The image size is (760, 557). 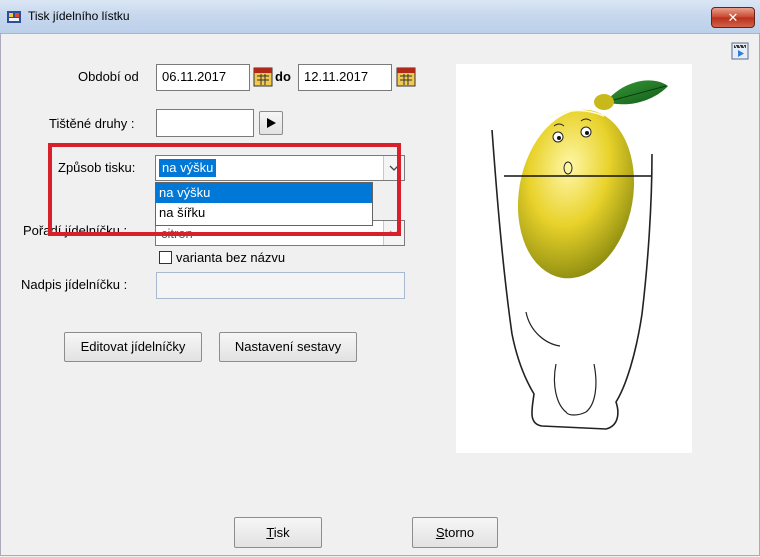 I want to click on no-name-variant-checkbox, so click(x=165, y=257).